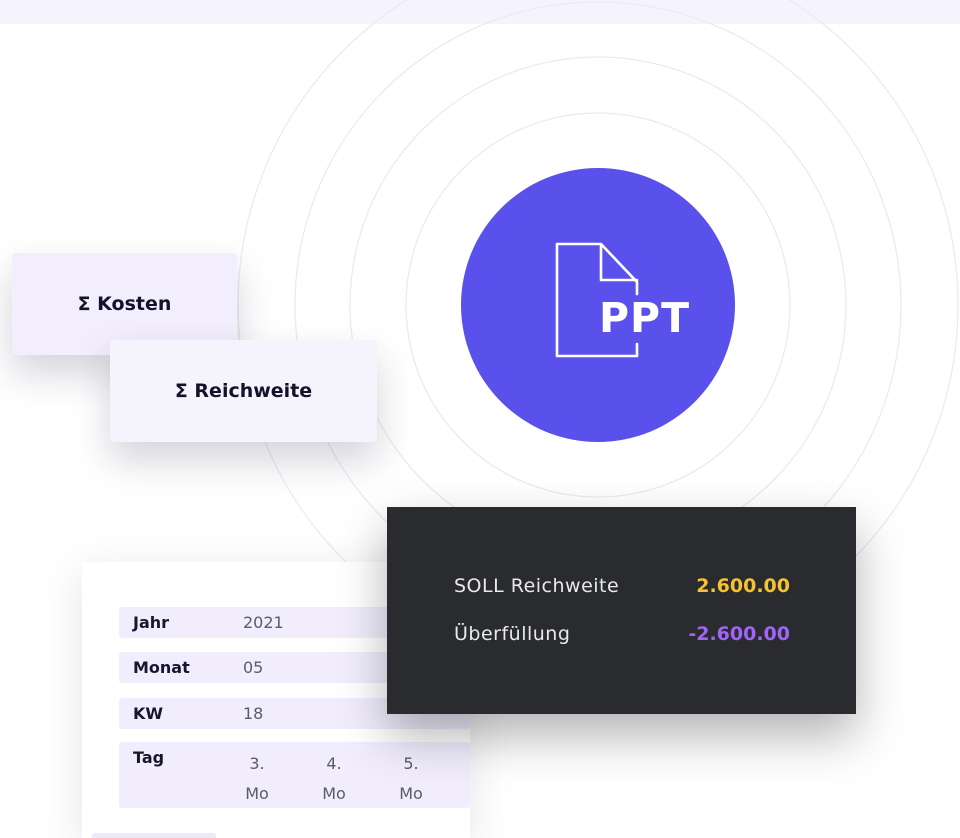 Image resolution: width=960 pixels, height=838 pixels. I want to click on jahr-label: Jahr, so click(151, 622).